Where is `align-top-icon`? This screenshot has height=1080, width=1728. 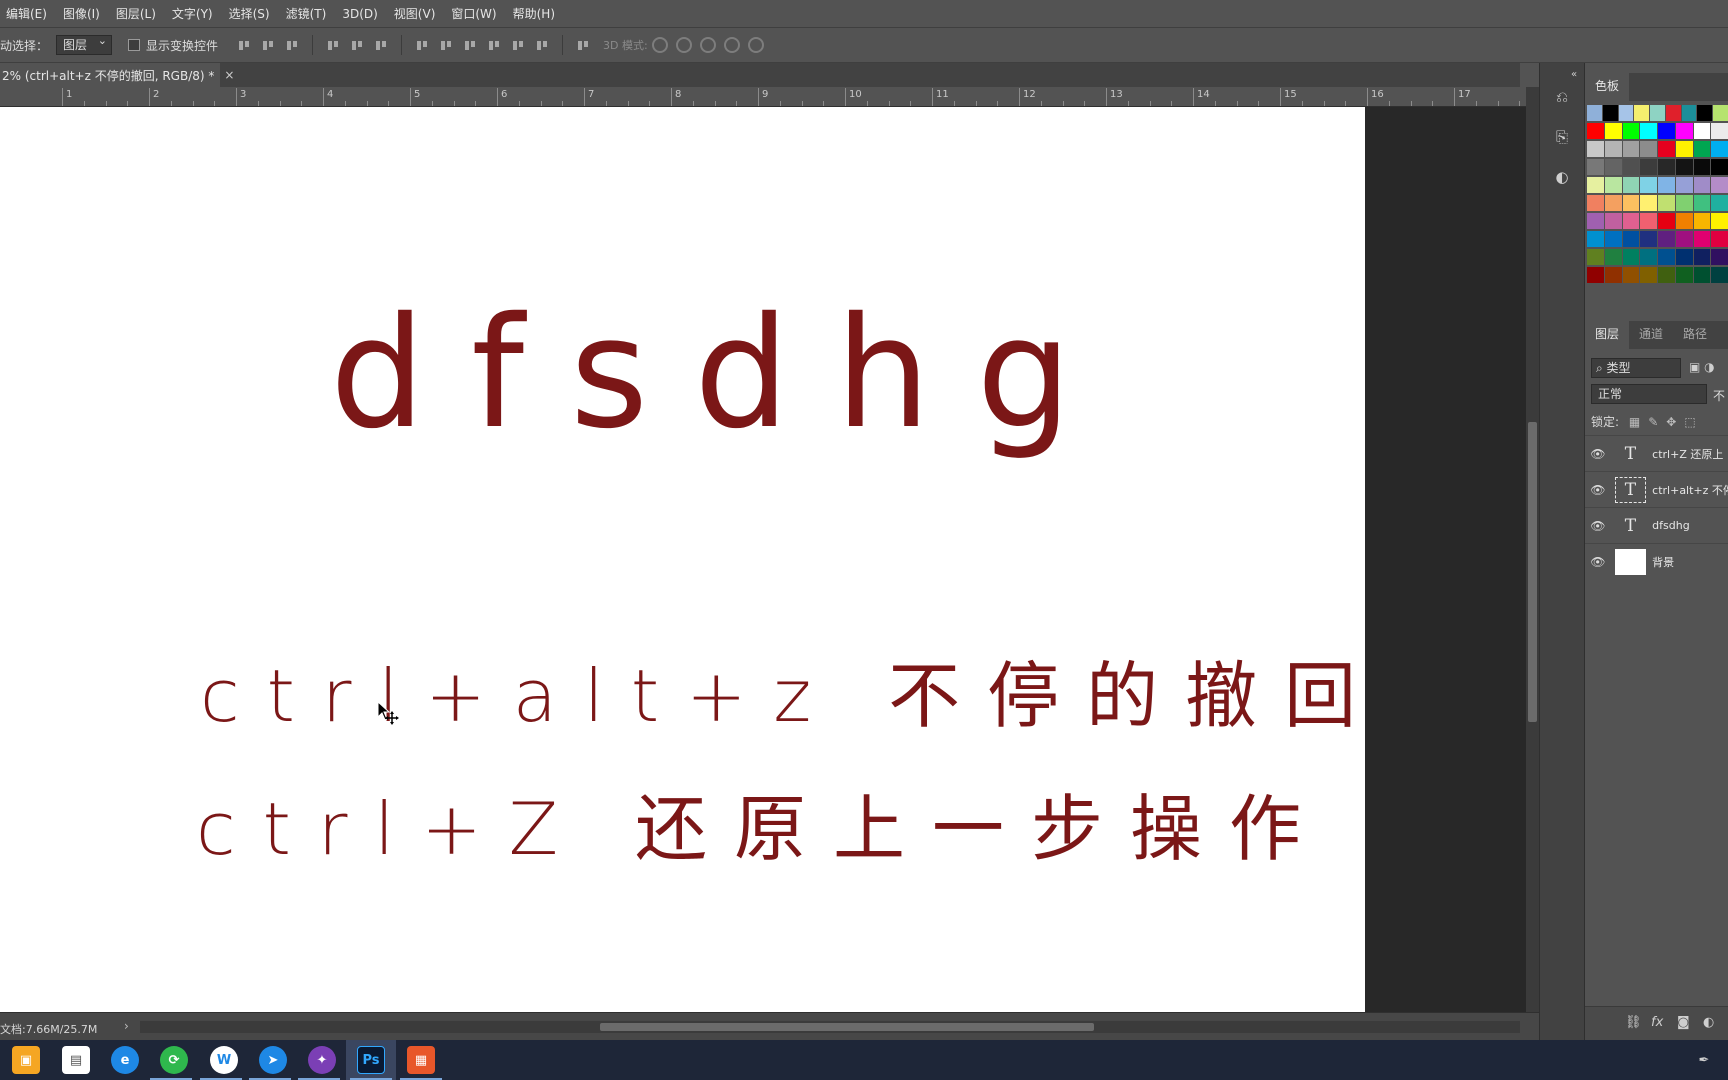
align-top-icon is located at coordinates (244, 45).